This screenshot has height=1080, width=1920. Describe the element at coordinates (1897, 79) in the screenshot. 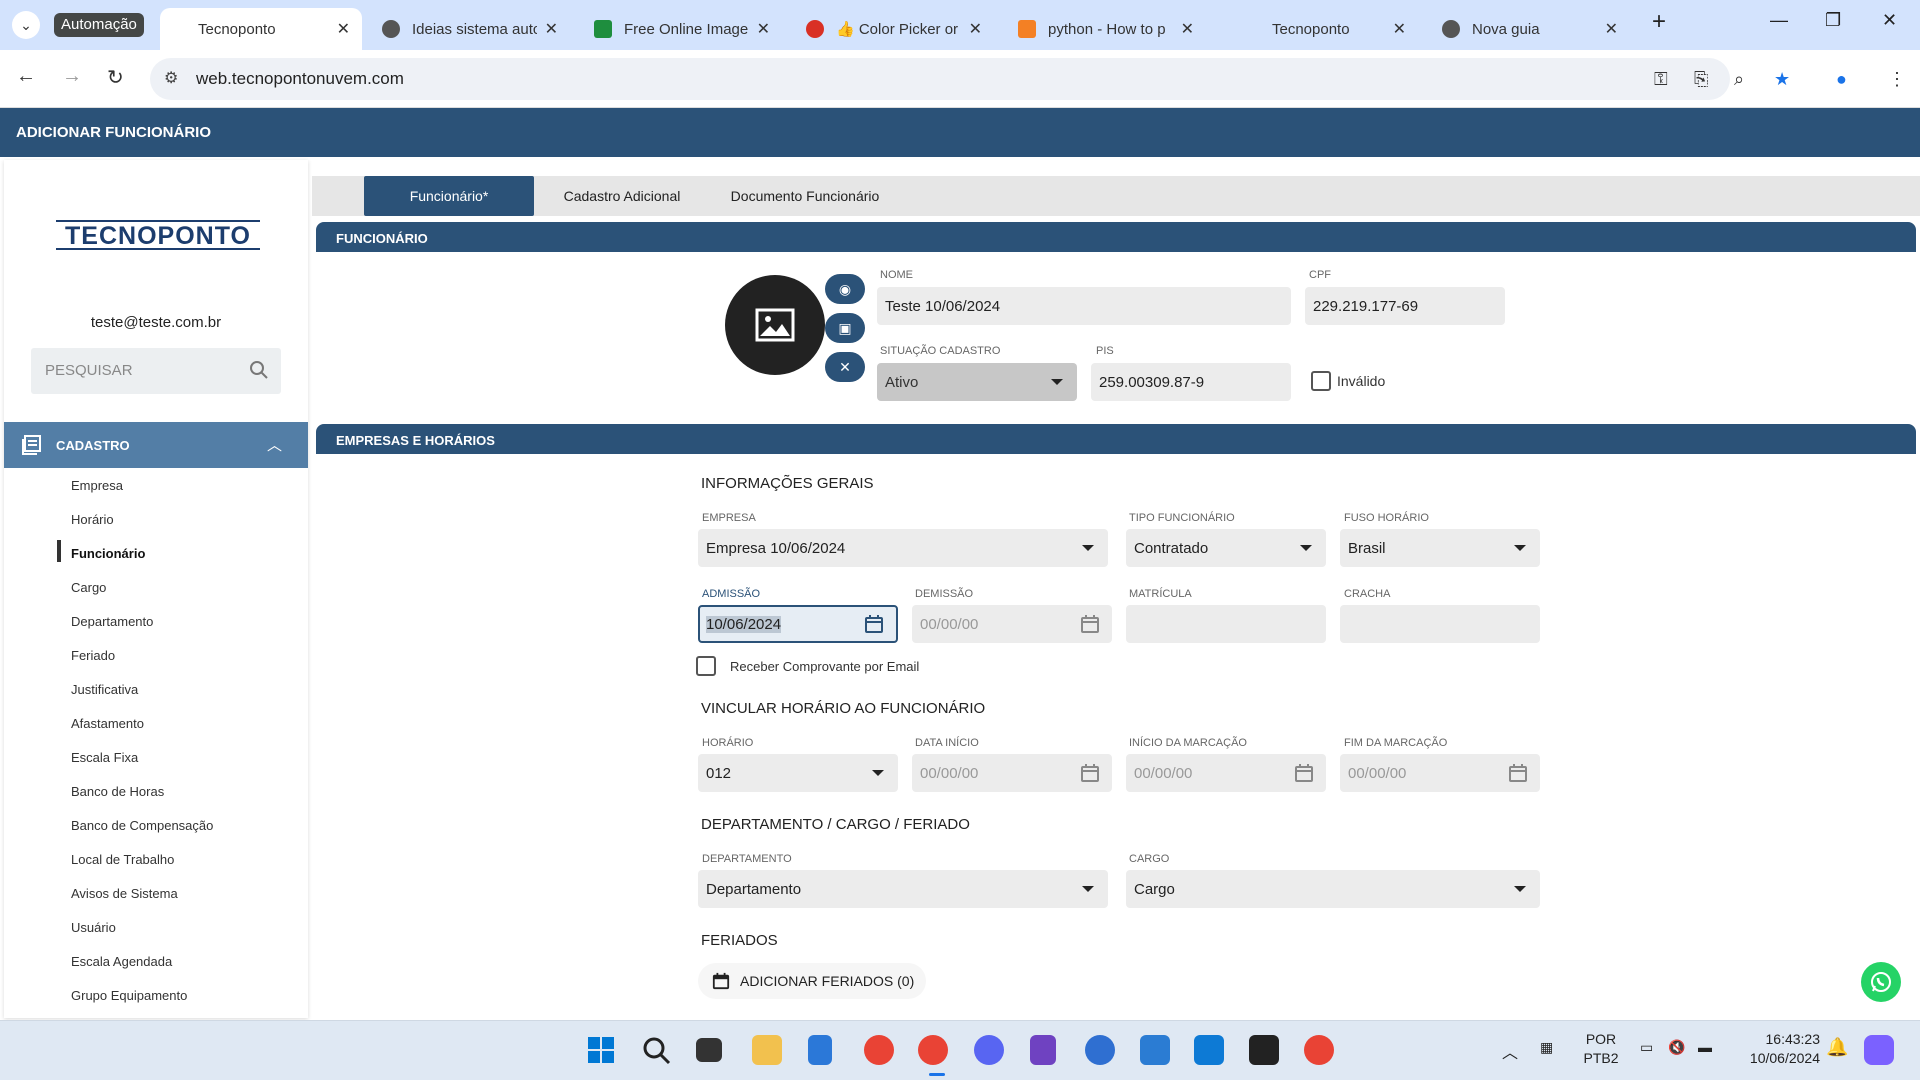

I see `more-menu-icon: ⋮` at that location.